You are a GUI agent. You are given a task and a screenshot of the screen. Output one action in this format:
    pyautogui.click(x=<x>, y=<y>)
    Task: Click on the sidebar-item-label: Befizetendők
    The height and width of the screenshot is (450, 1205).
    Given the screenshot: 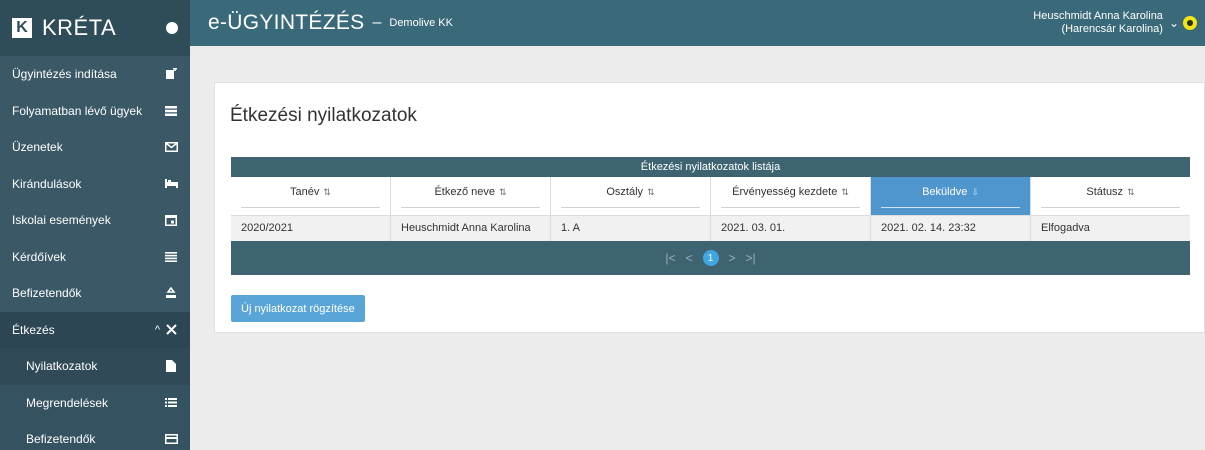 What is the action you would take?
    pyautogui.click(x=47, y=293)
    